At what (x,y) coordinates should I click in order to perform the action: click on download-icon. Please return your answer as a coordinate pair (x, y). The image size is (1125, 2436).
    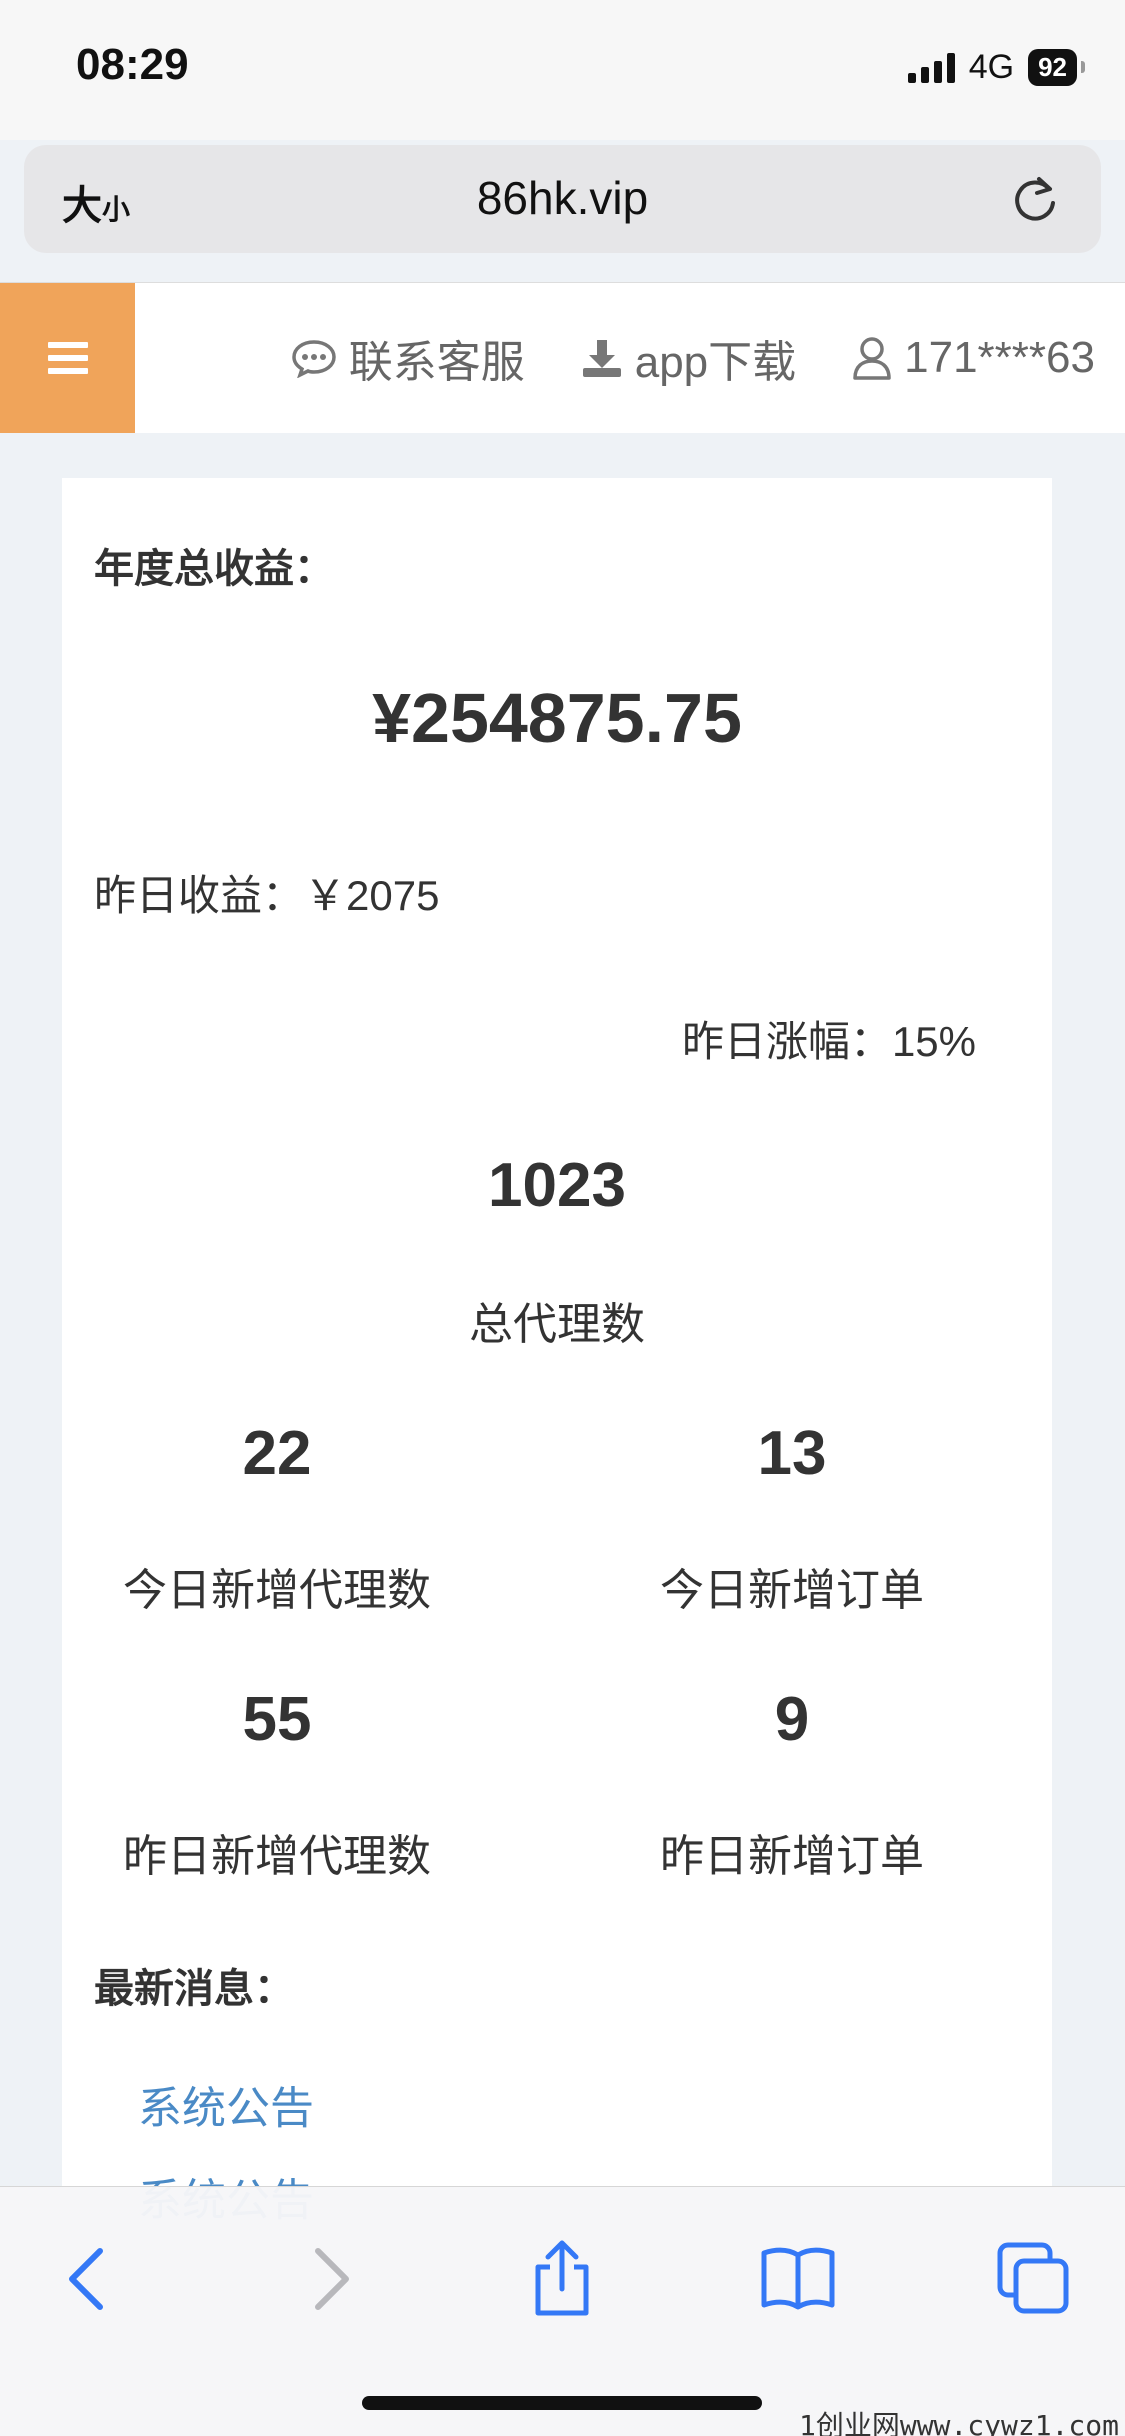
    Looking at the image, I should click on (601, 358).